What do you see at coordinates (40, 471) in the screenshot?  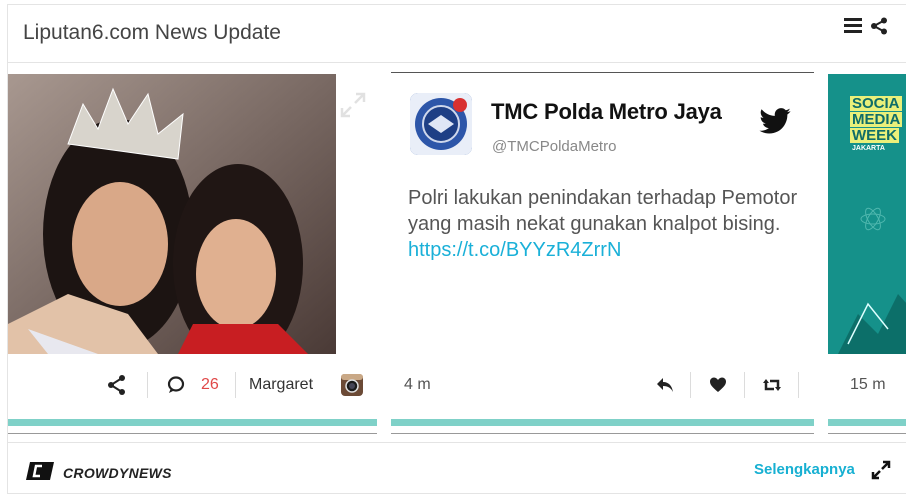 I see `crowdynews-logo-icon` at bounding box center [40, 471].